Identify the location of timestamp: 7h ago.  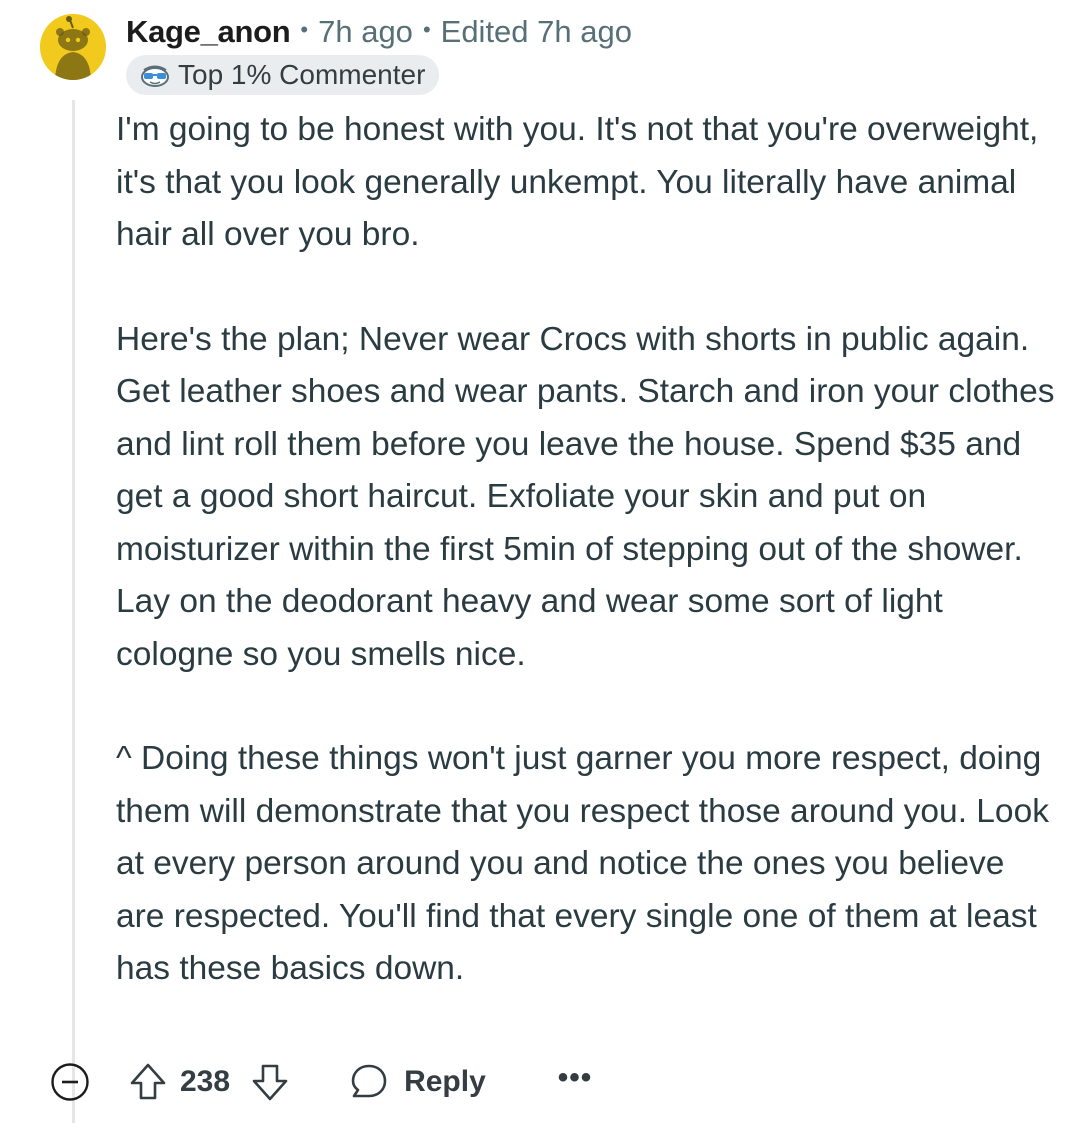
(365, 31).